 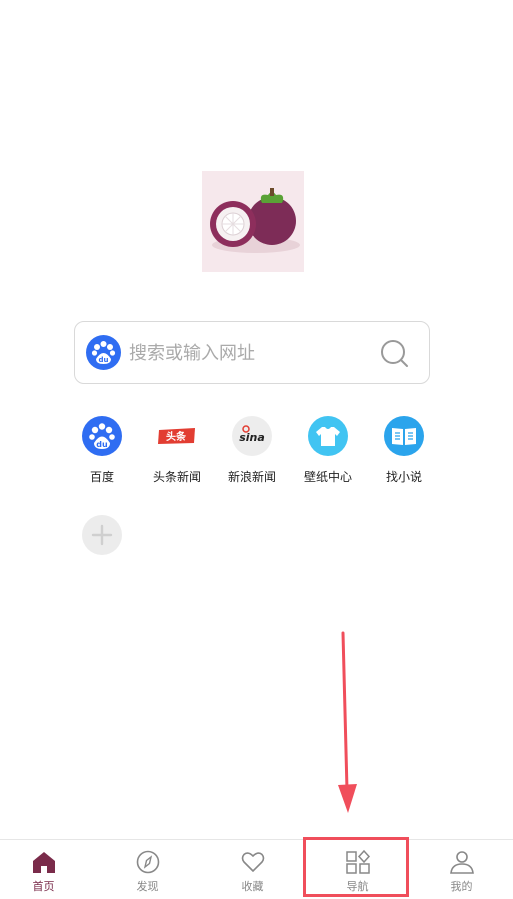 I want to click on shortcut-wallpaper: 壁纸中心, so click(x=328, y=453).